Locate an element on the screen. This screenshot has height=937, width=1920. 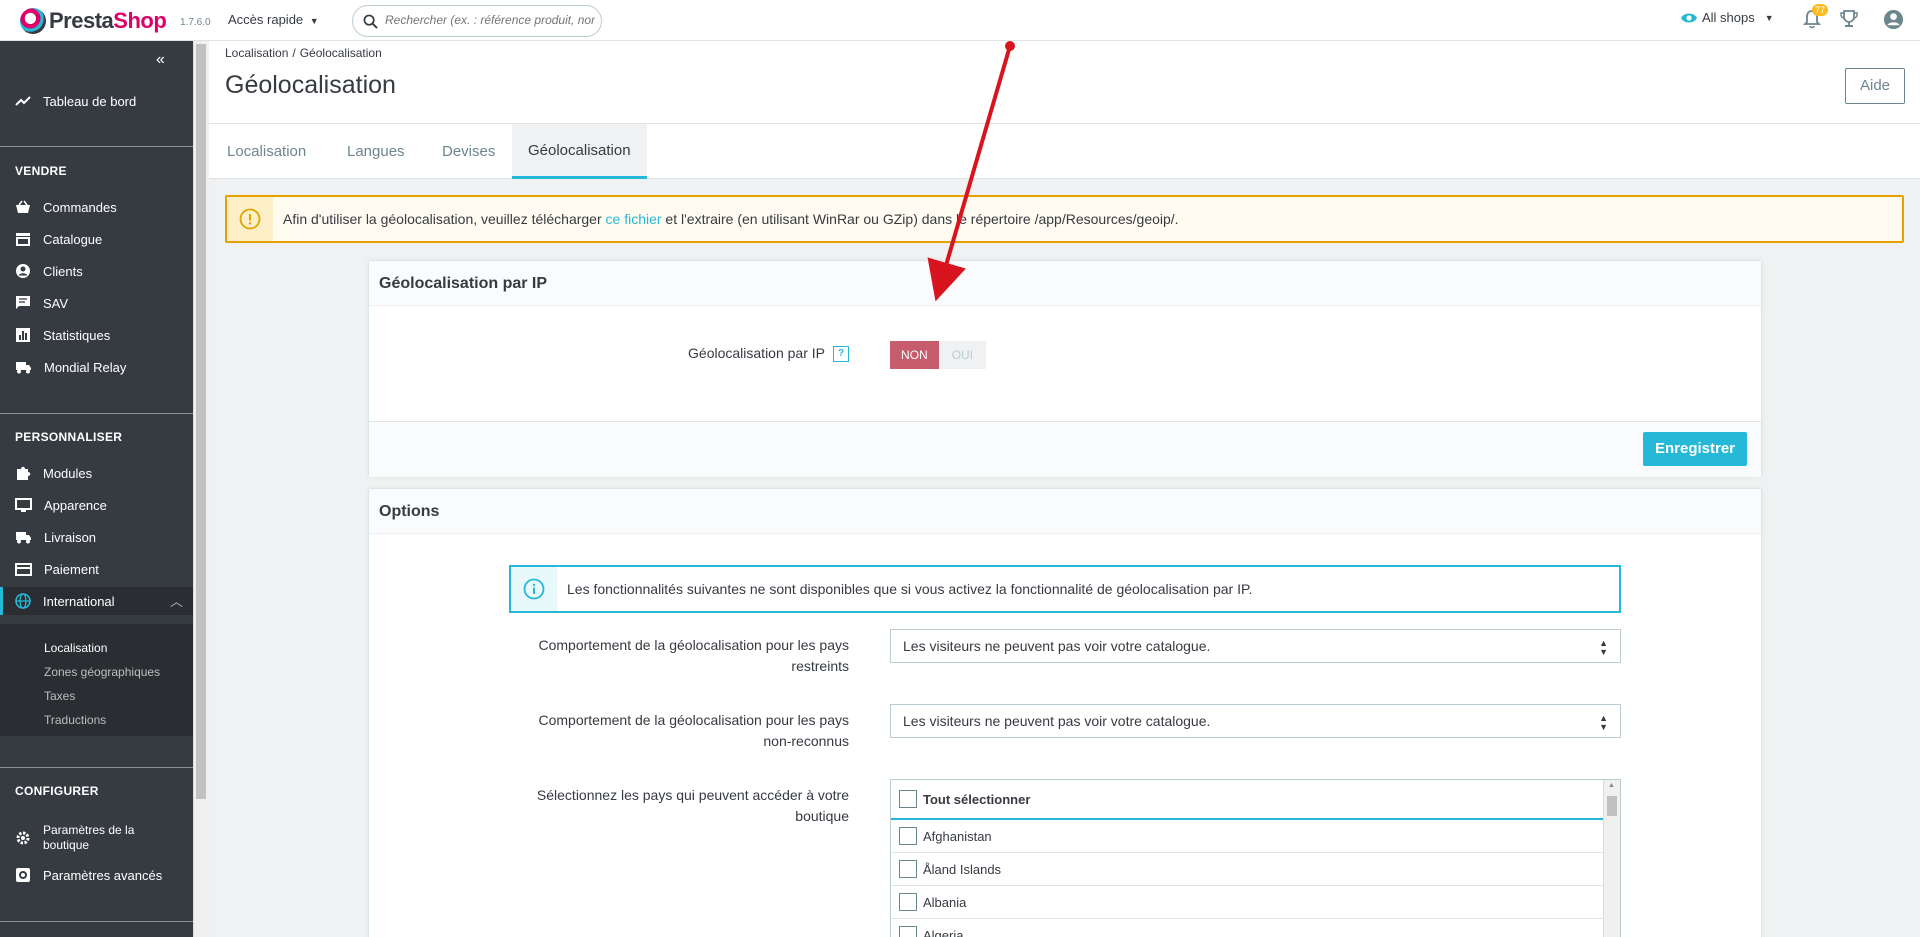
notification-count-badge: 77 is located at coordinates (1820, 10).